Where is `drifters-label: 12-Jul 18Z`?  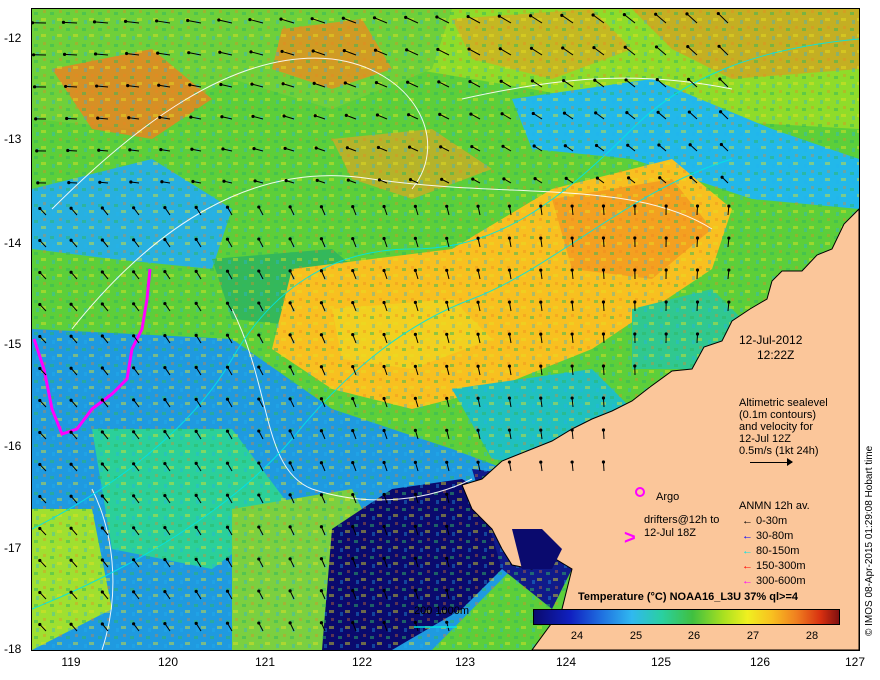
drifters-label: 12-Jul 18Z is located at coordinates (670, 533).